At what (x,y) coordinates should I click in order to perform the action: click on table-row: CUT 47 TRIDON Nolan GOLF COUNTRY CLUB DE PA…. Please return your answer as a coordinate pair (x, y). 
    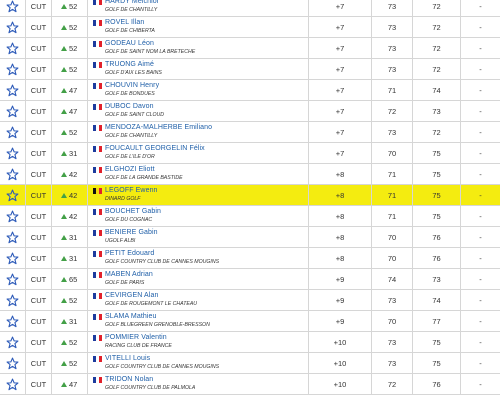
    Looking at the image, I should click on (250, 384).